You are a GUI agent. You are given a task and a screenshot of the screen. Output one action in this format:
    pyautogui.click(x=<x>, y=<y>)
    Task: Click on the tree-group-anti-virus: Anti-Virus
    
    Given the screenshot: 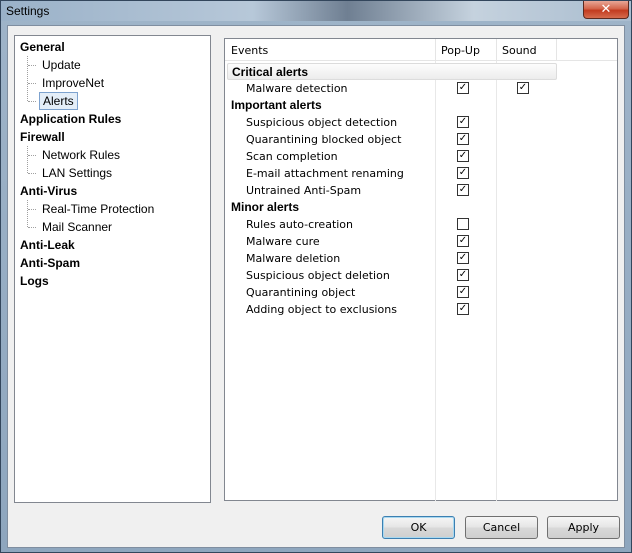 What is the action you would take?
    pyautogui.click(x=48, y=191)
    